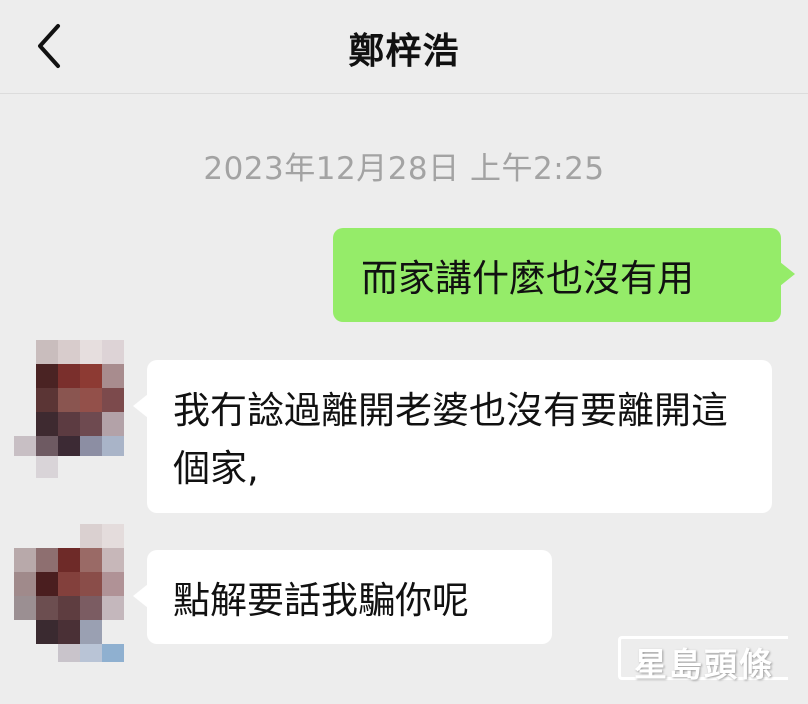 Image resolution: width=808 pixels, height=704 pixels. I want to click on incoming-message-bubble: 點解要話我騙你呢, so click(342, 597).